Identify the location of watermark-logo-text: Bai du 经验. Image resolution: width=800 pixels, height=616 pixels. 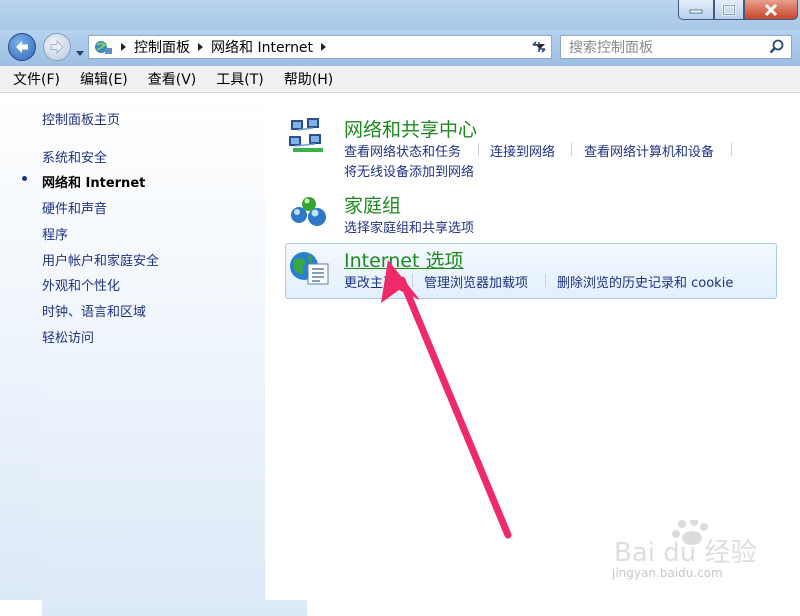
(685, 553).